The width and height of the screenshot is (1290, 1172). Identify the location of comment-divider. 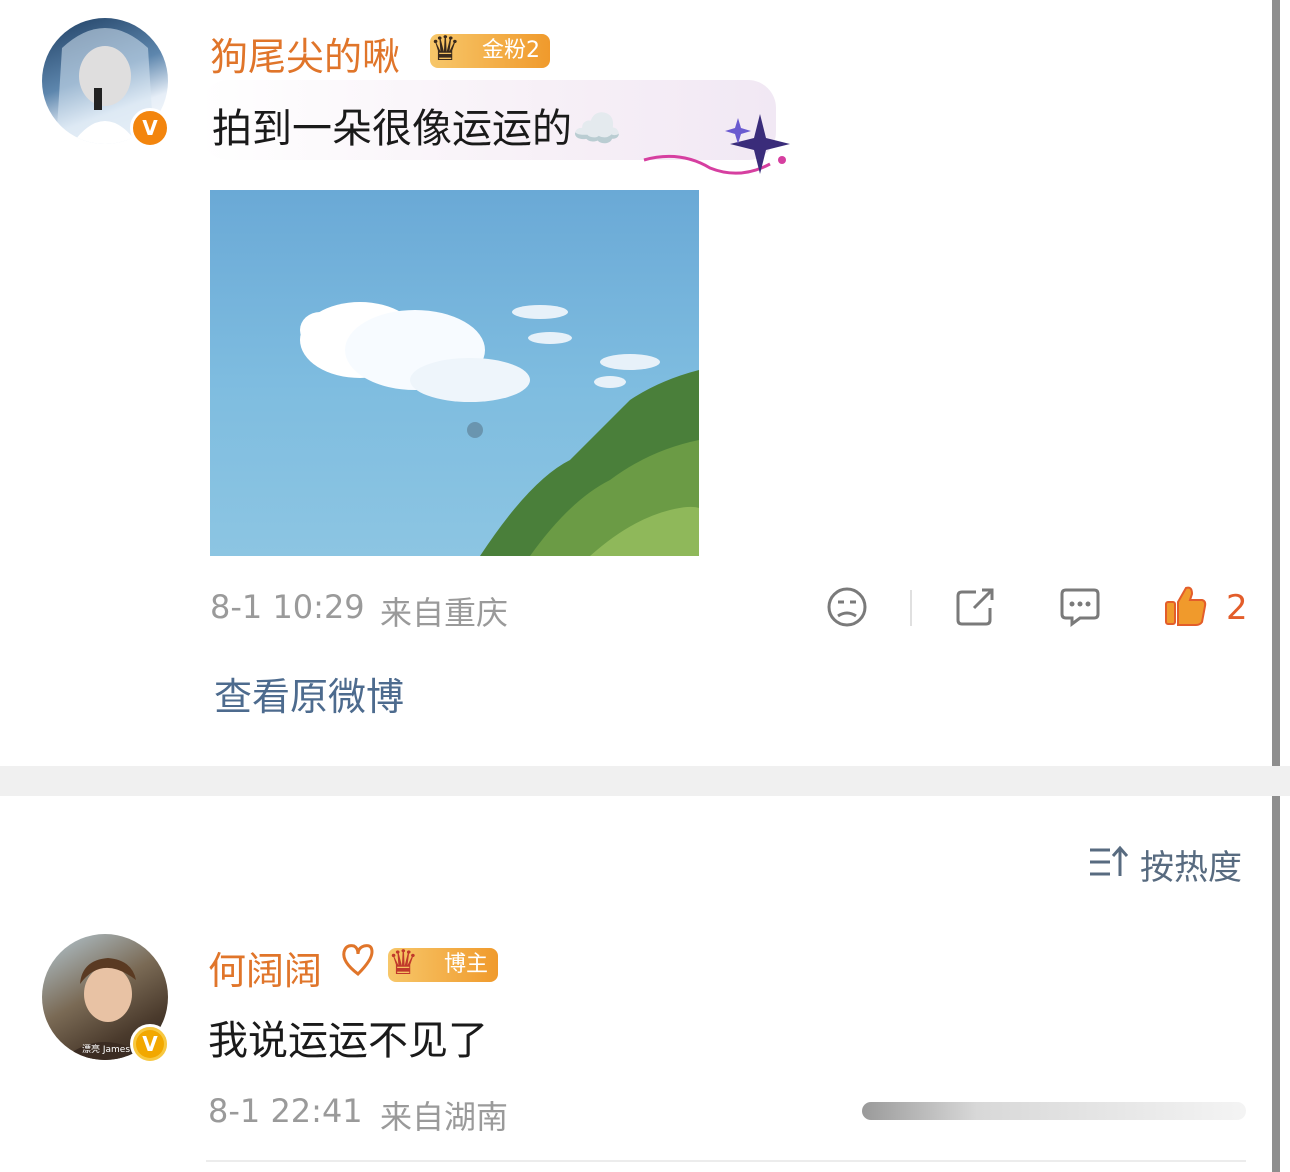
(726, 1161).